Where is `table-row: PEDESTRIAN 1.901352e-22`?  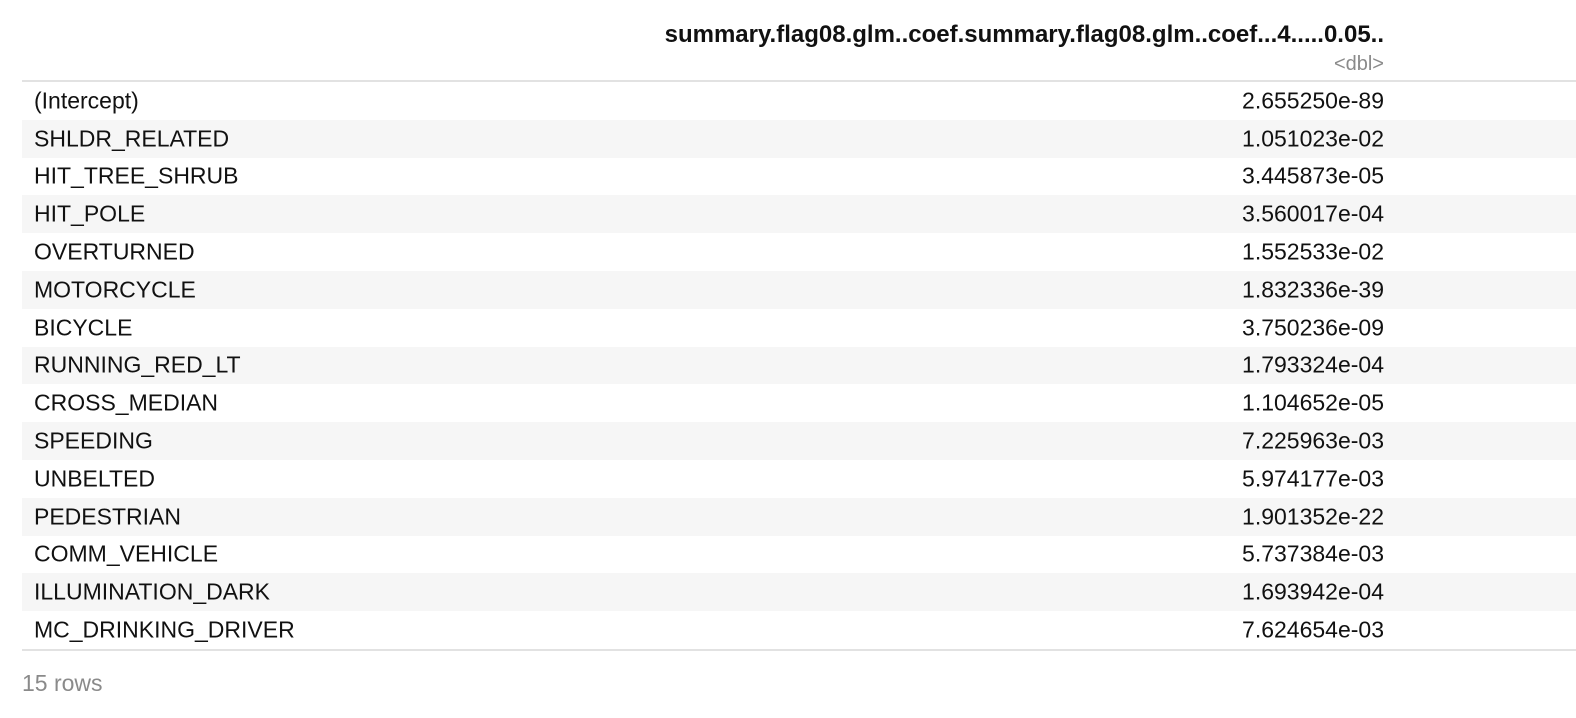 table-row: PEDESTRIAN 1.901352e-22 is located at coordinates (799, 516).